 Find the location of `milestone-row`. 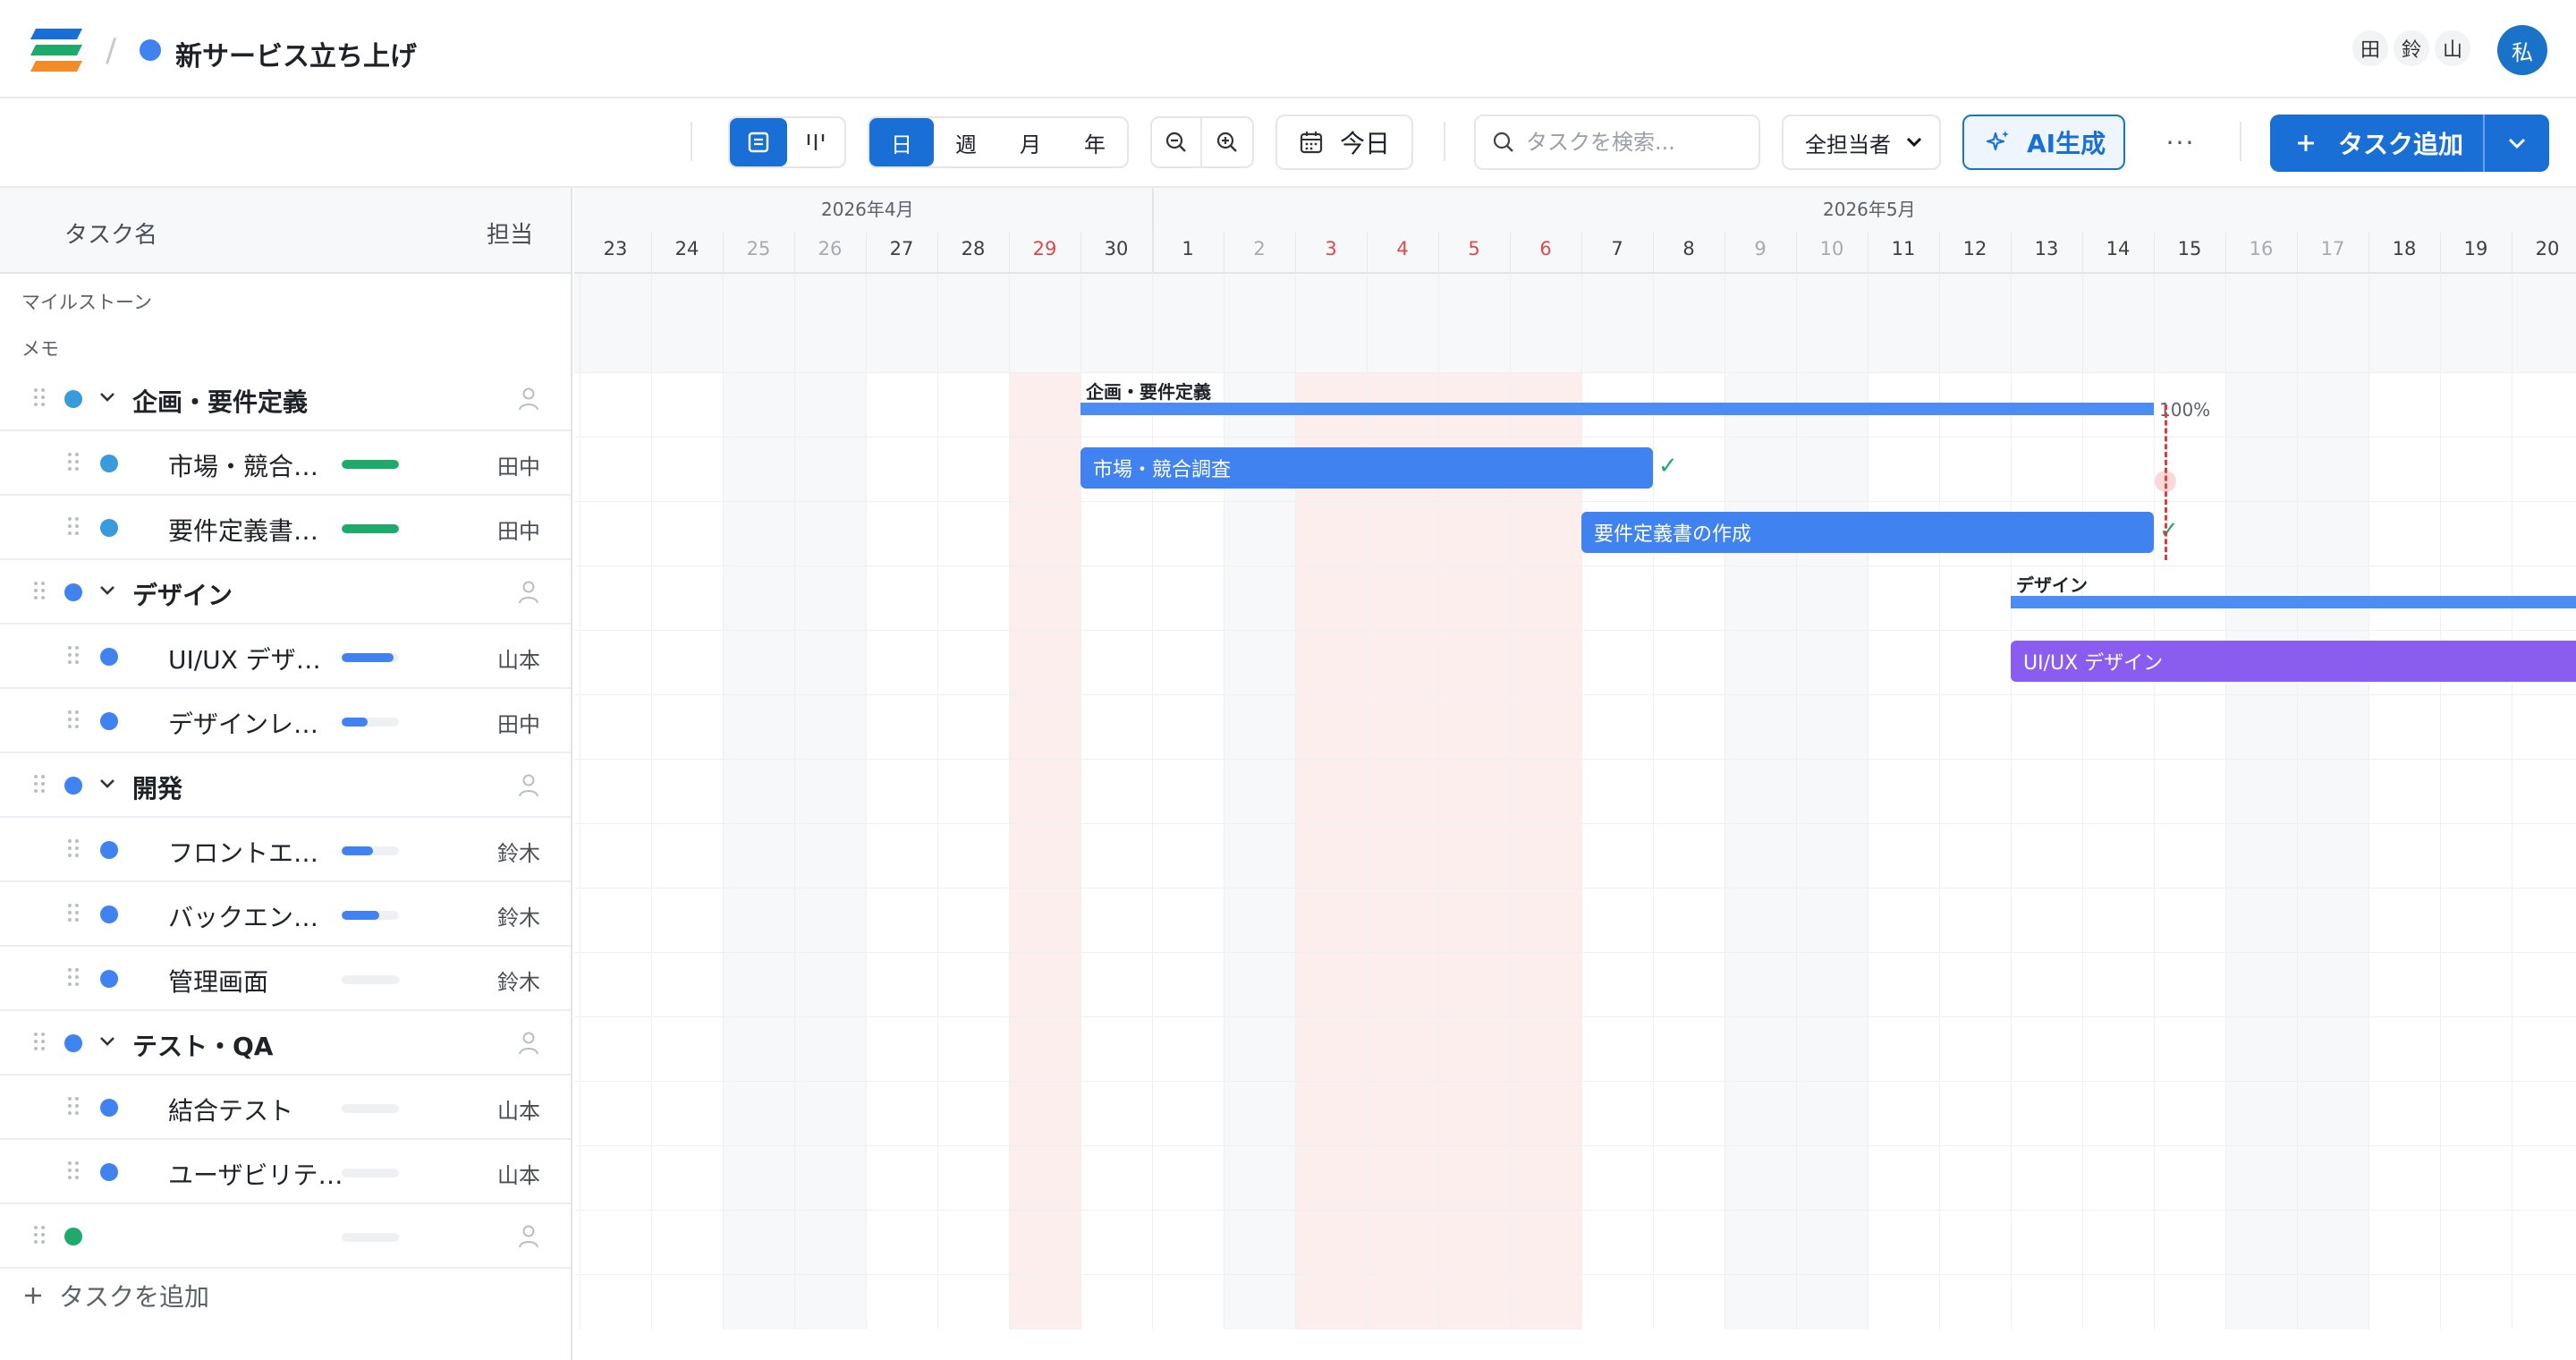

milestone-row is located at coordinates (285, 1236).